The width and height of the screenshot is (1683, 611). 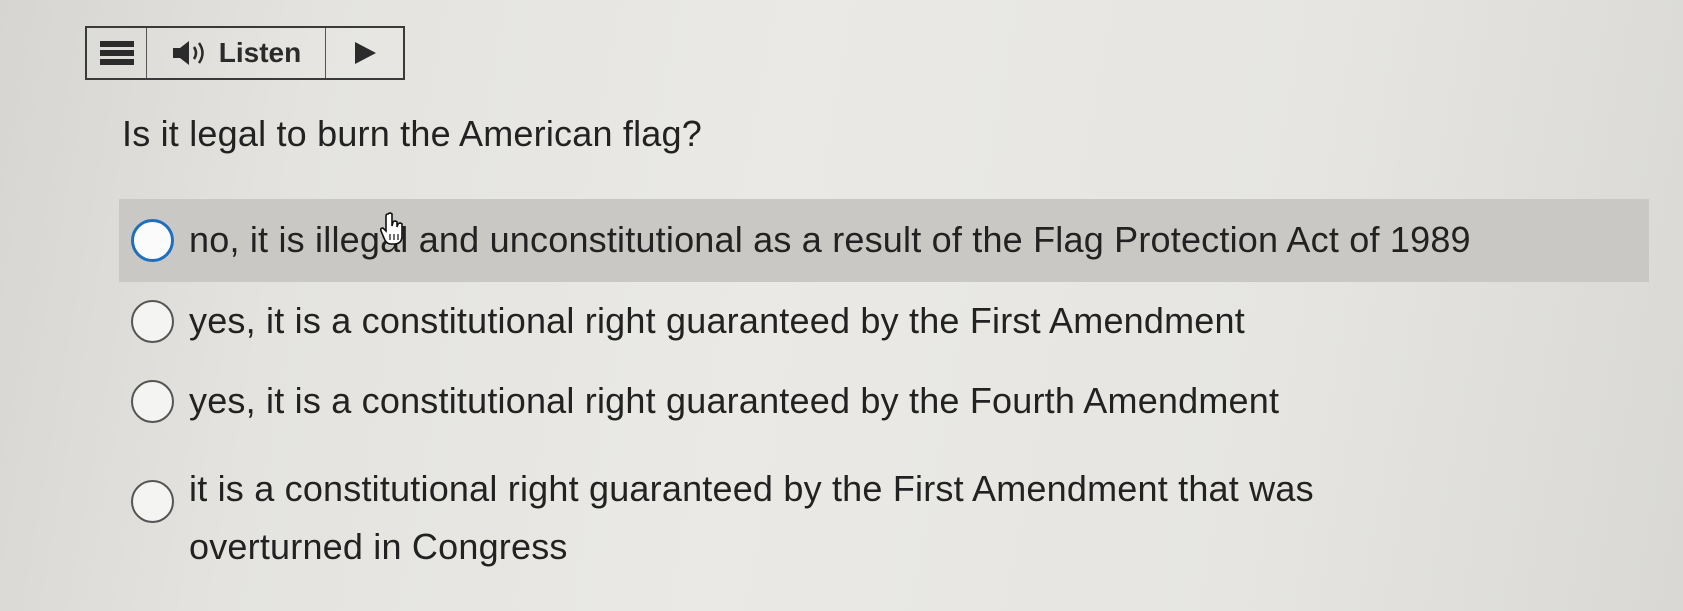 What do you see at coordinates (188, 53) in the screenshot?
I see `speaker-icon` at bounding box center [188, 53].